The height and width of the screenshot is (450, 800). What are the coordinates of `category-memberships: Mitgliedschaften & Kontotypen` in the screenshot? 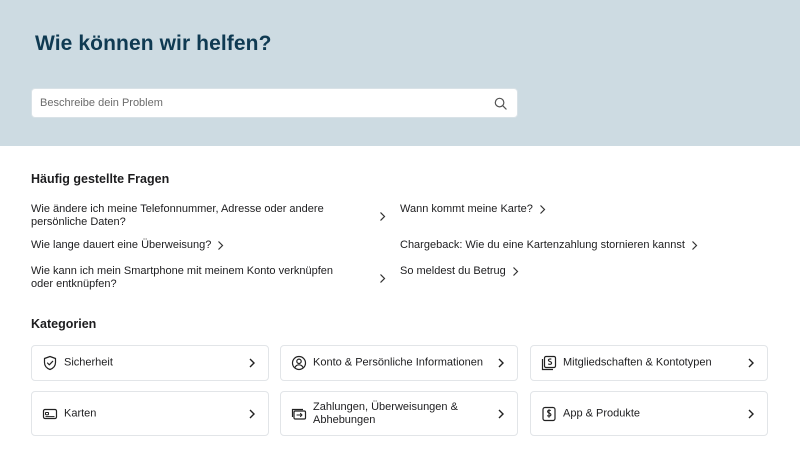 It's located at (649, 363).